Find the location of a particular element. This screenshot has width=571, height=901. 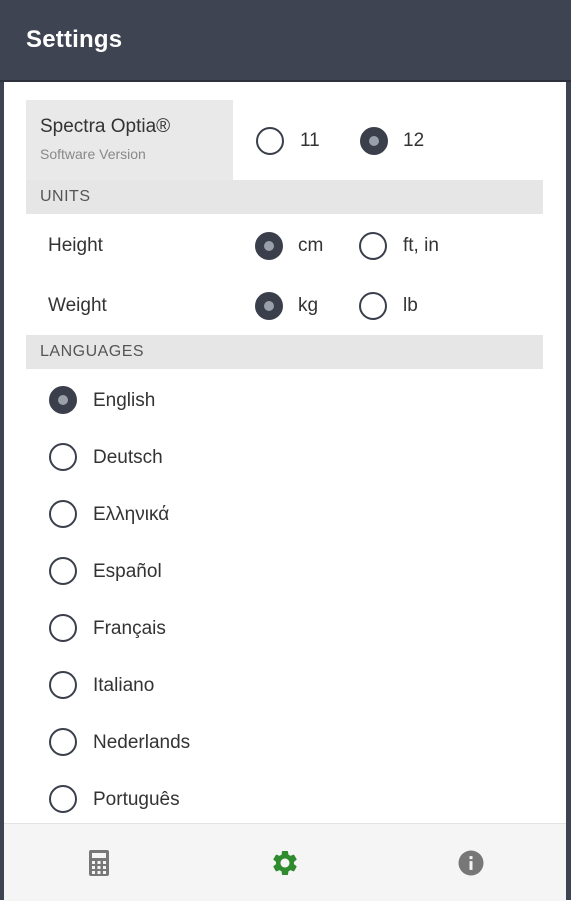

bottom-navigation is located at coordinates (285, 862).